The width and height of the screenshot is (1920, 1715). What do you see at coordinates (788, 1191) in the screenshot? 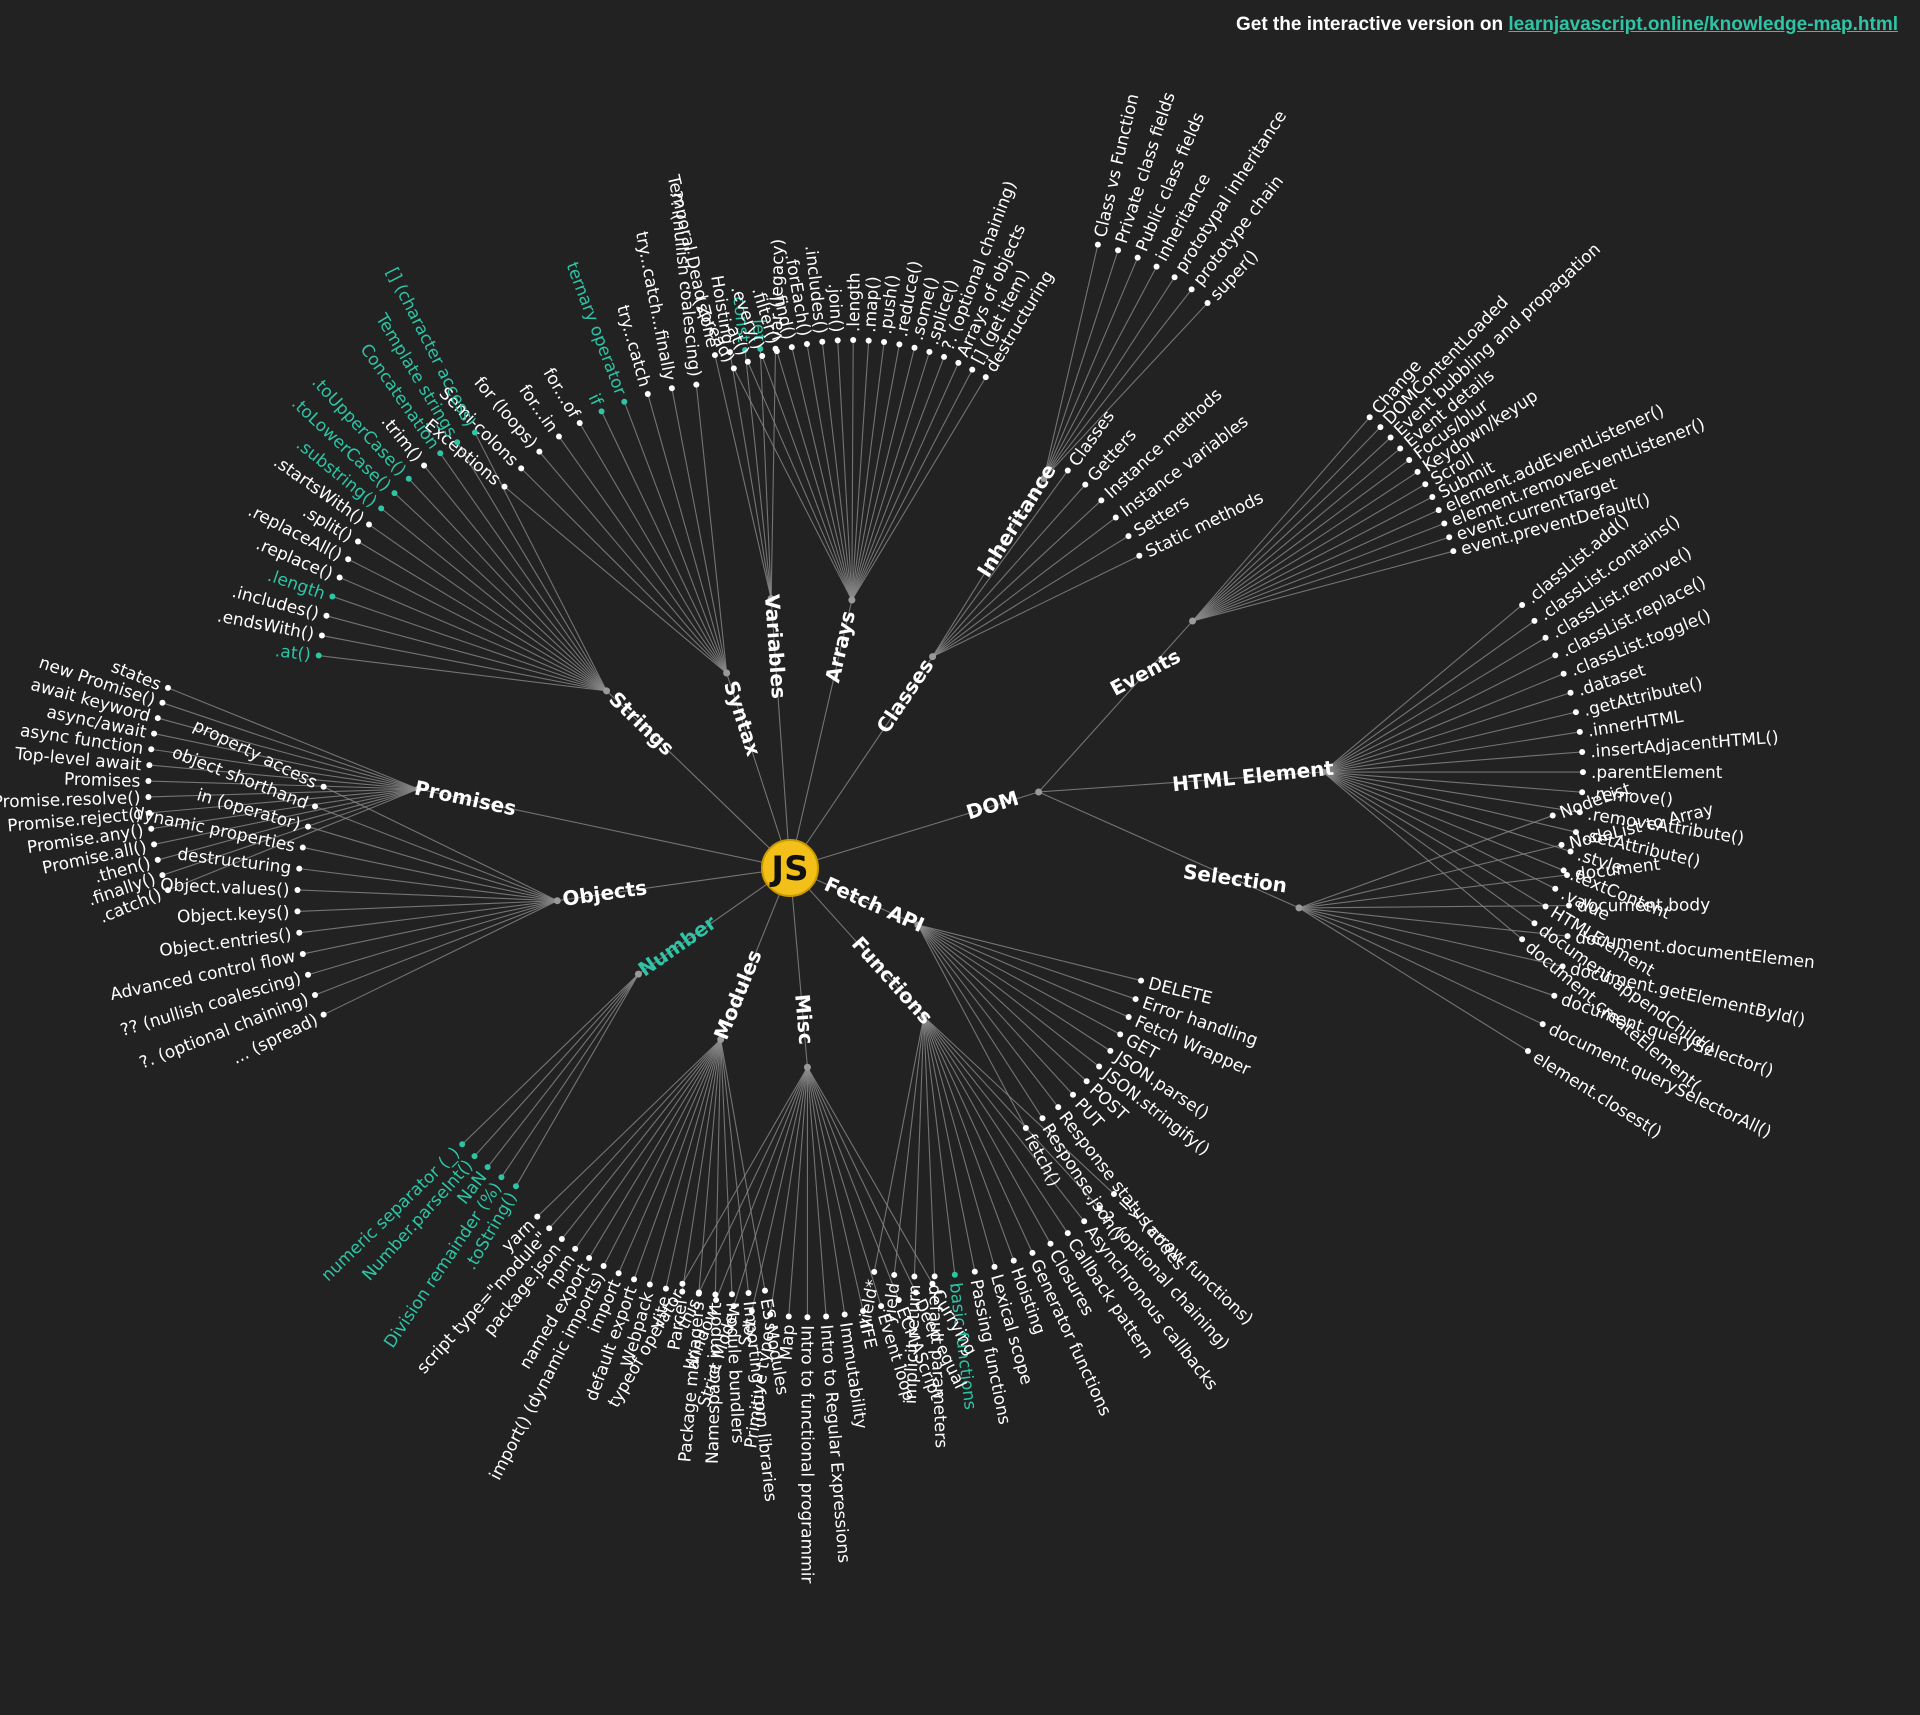
I see `edge-misc-primitive-types` at bounding box center [788, 1191].